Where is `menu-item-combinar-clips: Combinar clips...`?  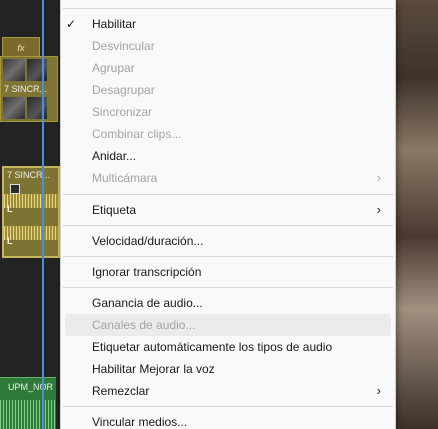
menu-item-combinar-clips: Combinar clips... is located at coordinates (228, 134).